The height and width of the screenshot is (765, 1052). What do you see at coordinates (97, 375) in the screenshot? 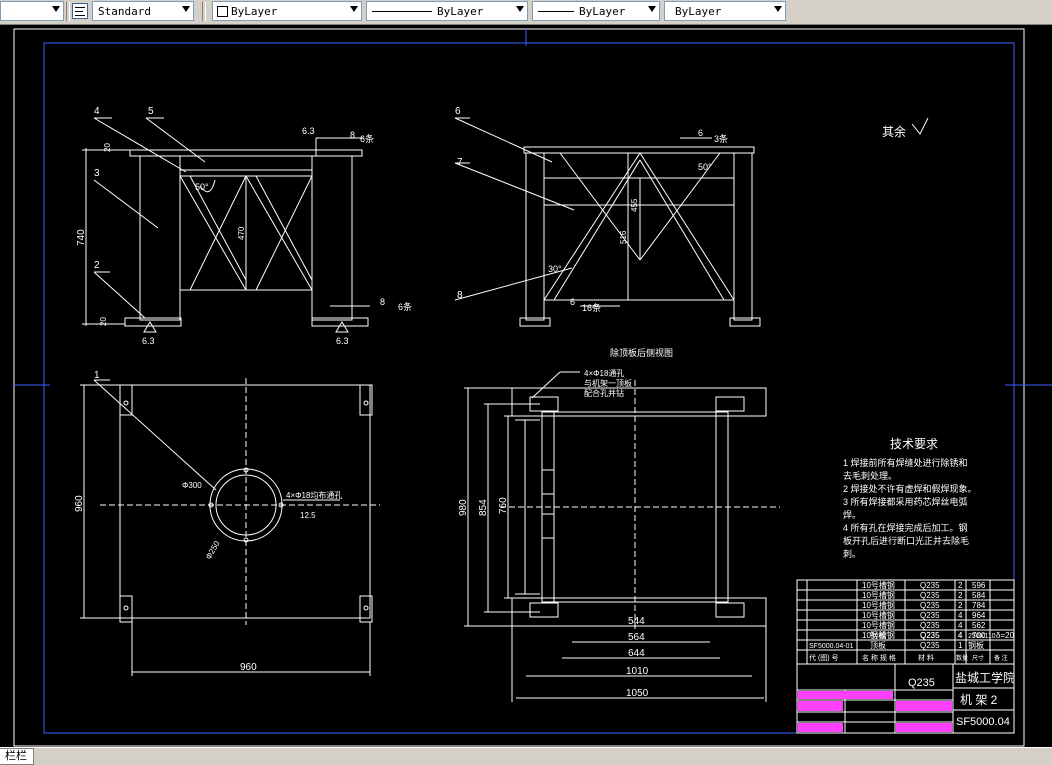
I see `part-label: 1` at bounding box center [97, 375].